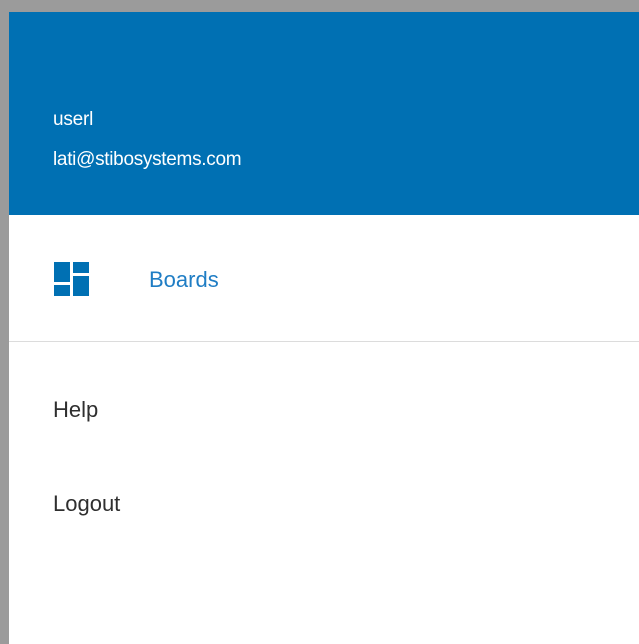  Describe the element at coordinates (147, 159) in the screenshot. I see `user-email: lati@stibosystems.com` at that location.